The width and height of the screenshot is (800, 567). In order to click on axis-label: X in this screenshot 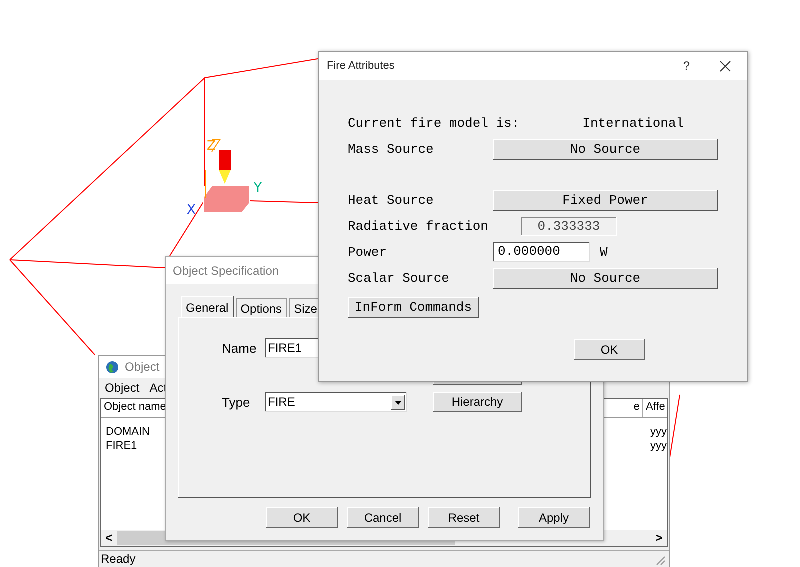, I will do `click(191, 210)`.